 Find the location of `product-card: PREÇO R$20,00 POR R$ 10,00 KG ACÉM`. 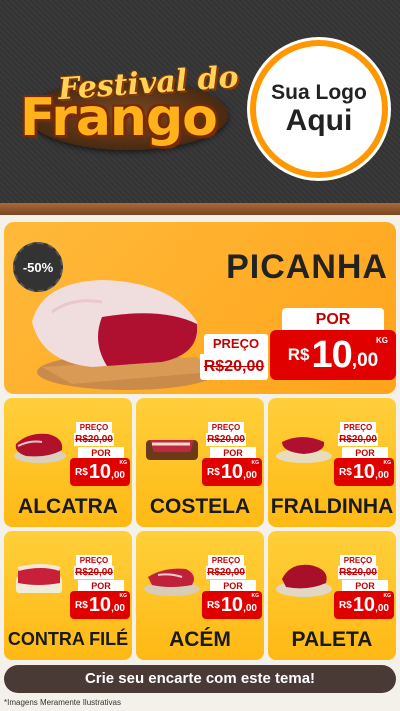

product-card: PREÇO R$20,00 POR R$ 10,00 KG ACÉM is located at coordinates (200, 595).